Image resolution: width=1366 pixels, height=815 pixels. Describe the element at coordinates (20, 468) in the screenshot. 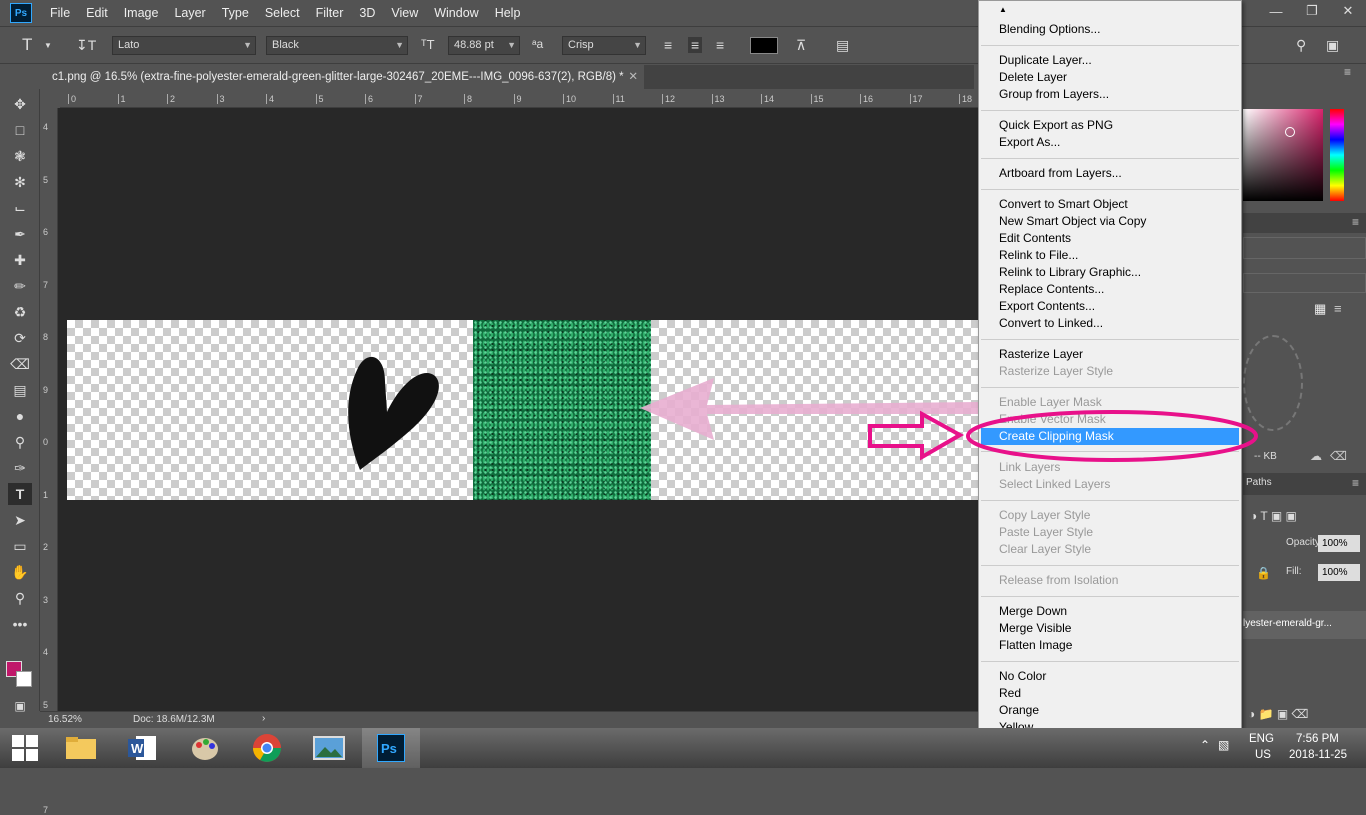

I see `pen-tool-icon: ✑` at that location.